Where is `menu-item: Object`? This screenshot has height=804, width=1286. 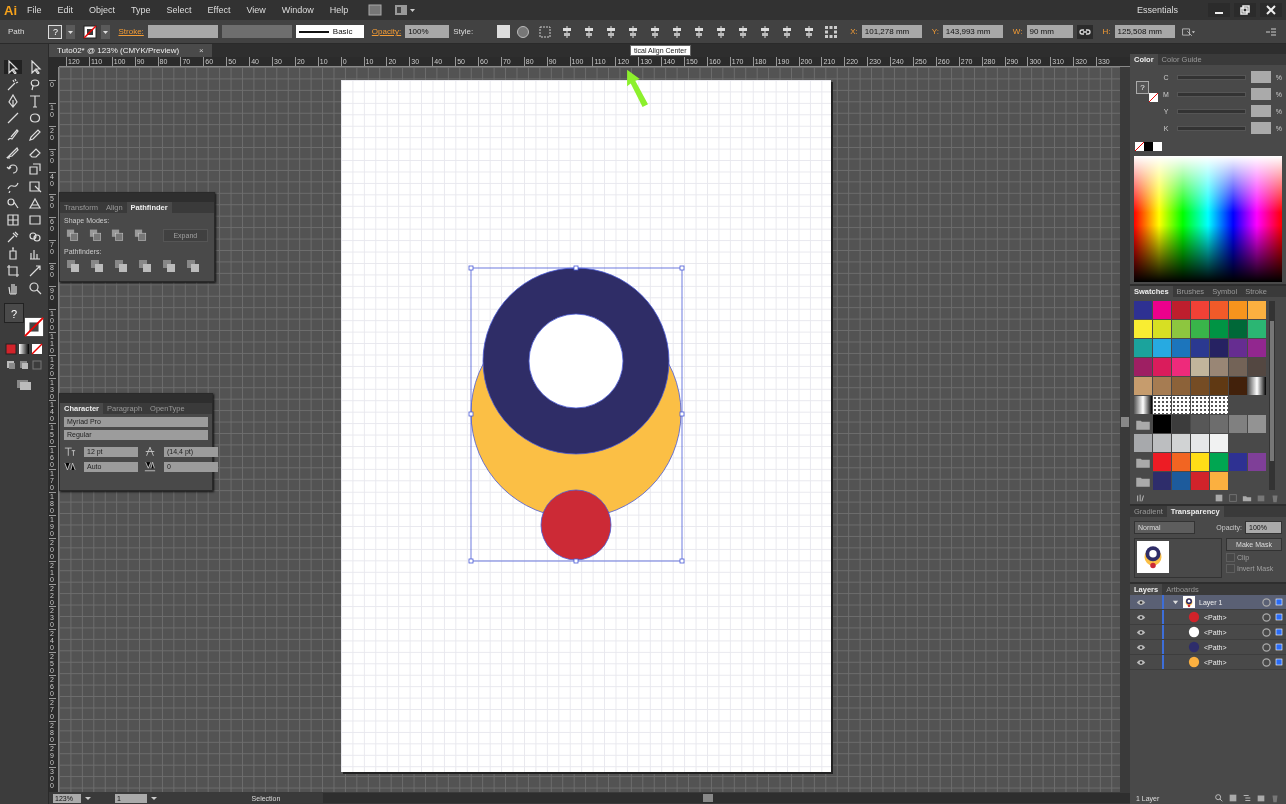 menu-item: Object is located at coordinates (102, 10).